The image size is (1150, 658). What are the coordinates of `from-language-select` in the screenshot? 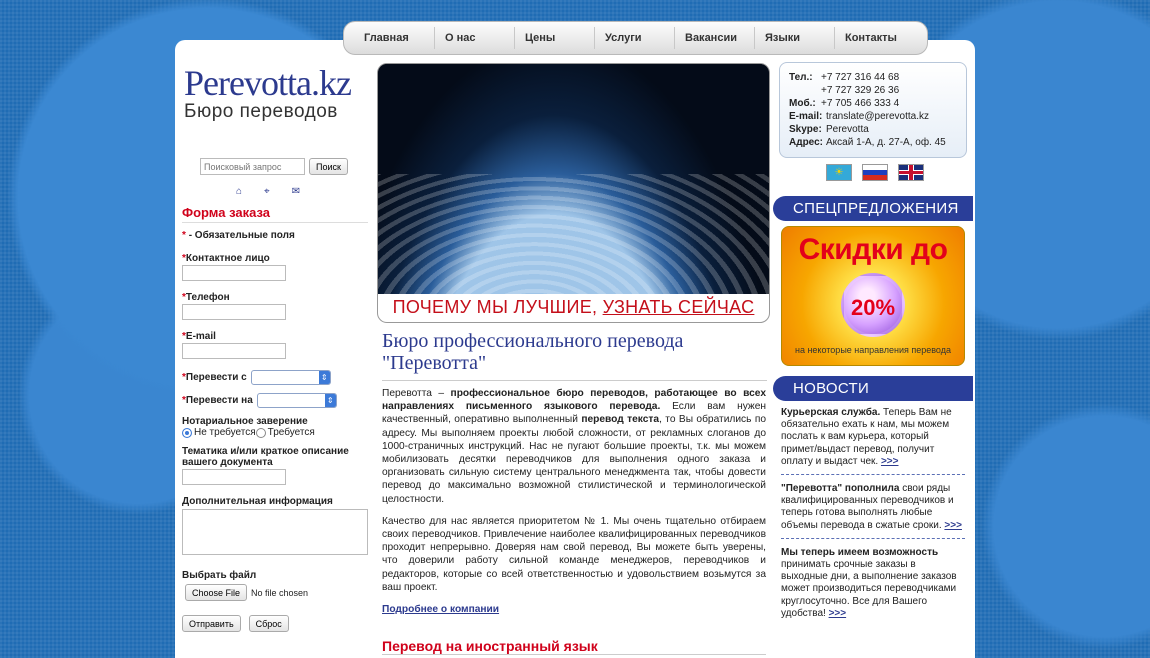 It's located at (290, 377).